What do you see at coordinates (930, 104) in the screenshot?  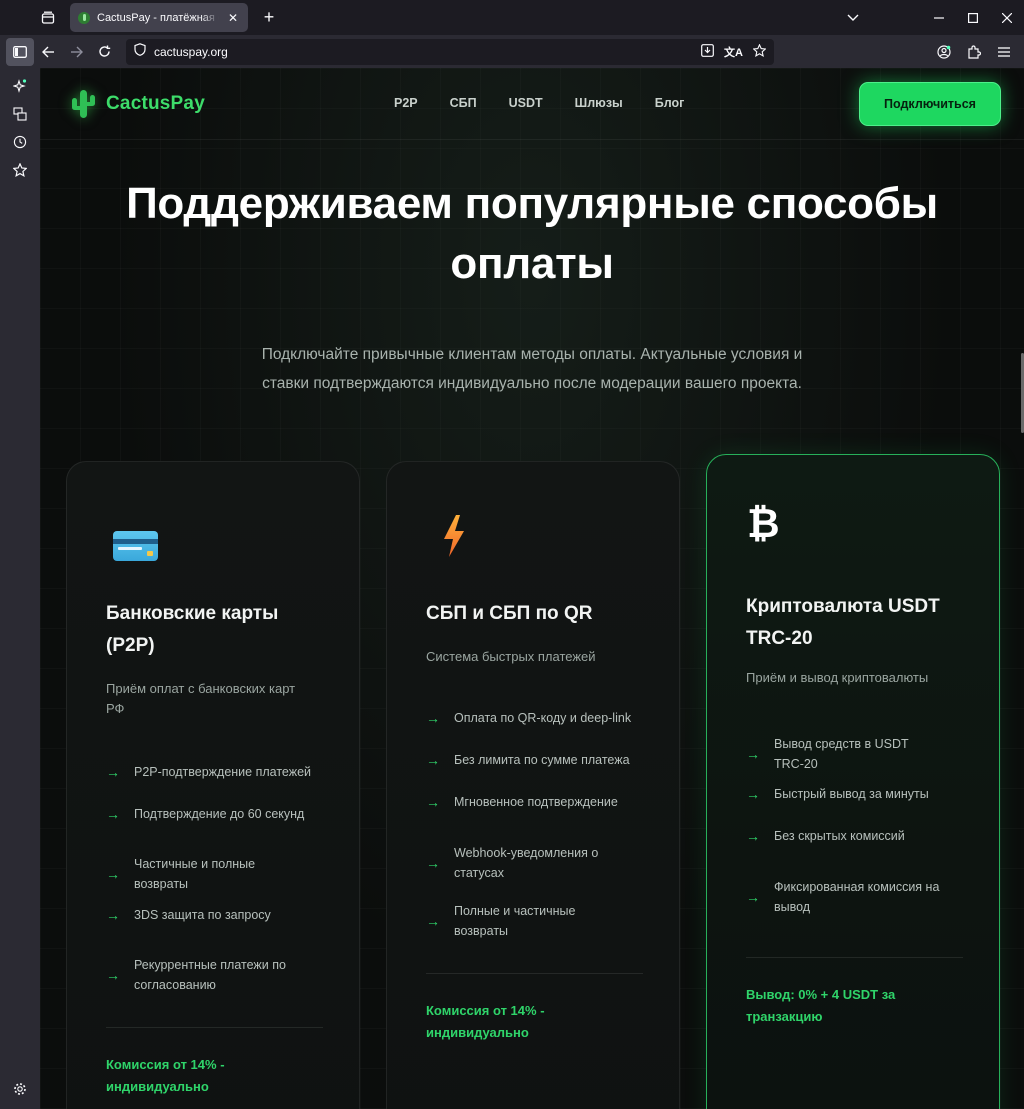 I see `connect-button: Подключиться` at bounding box center [930, 104].